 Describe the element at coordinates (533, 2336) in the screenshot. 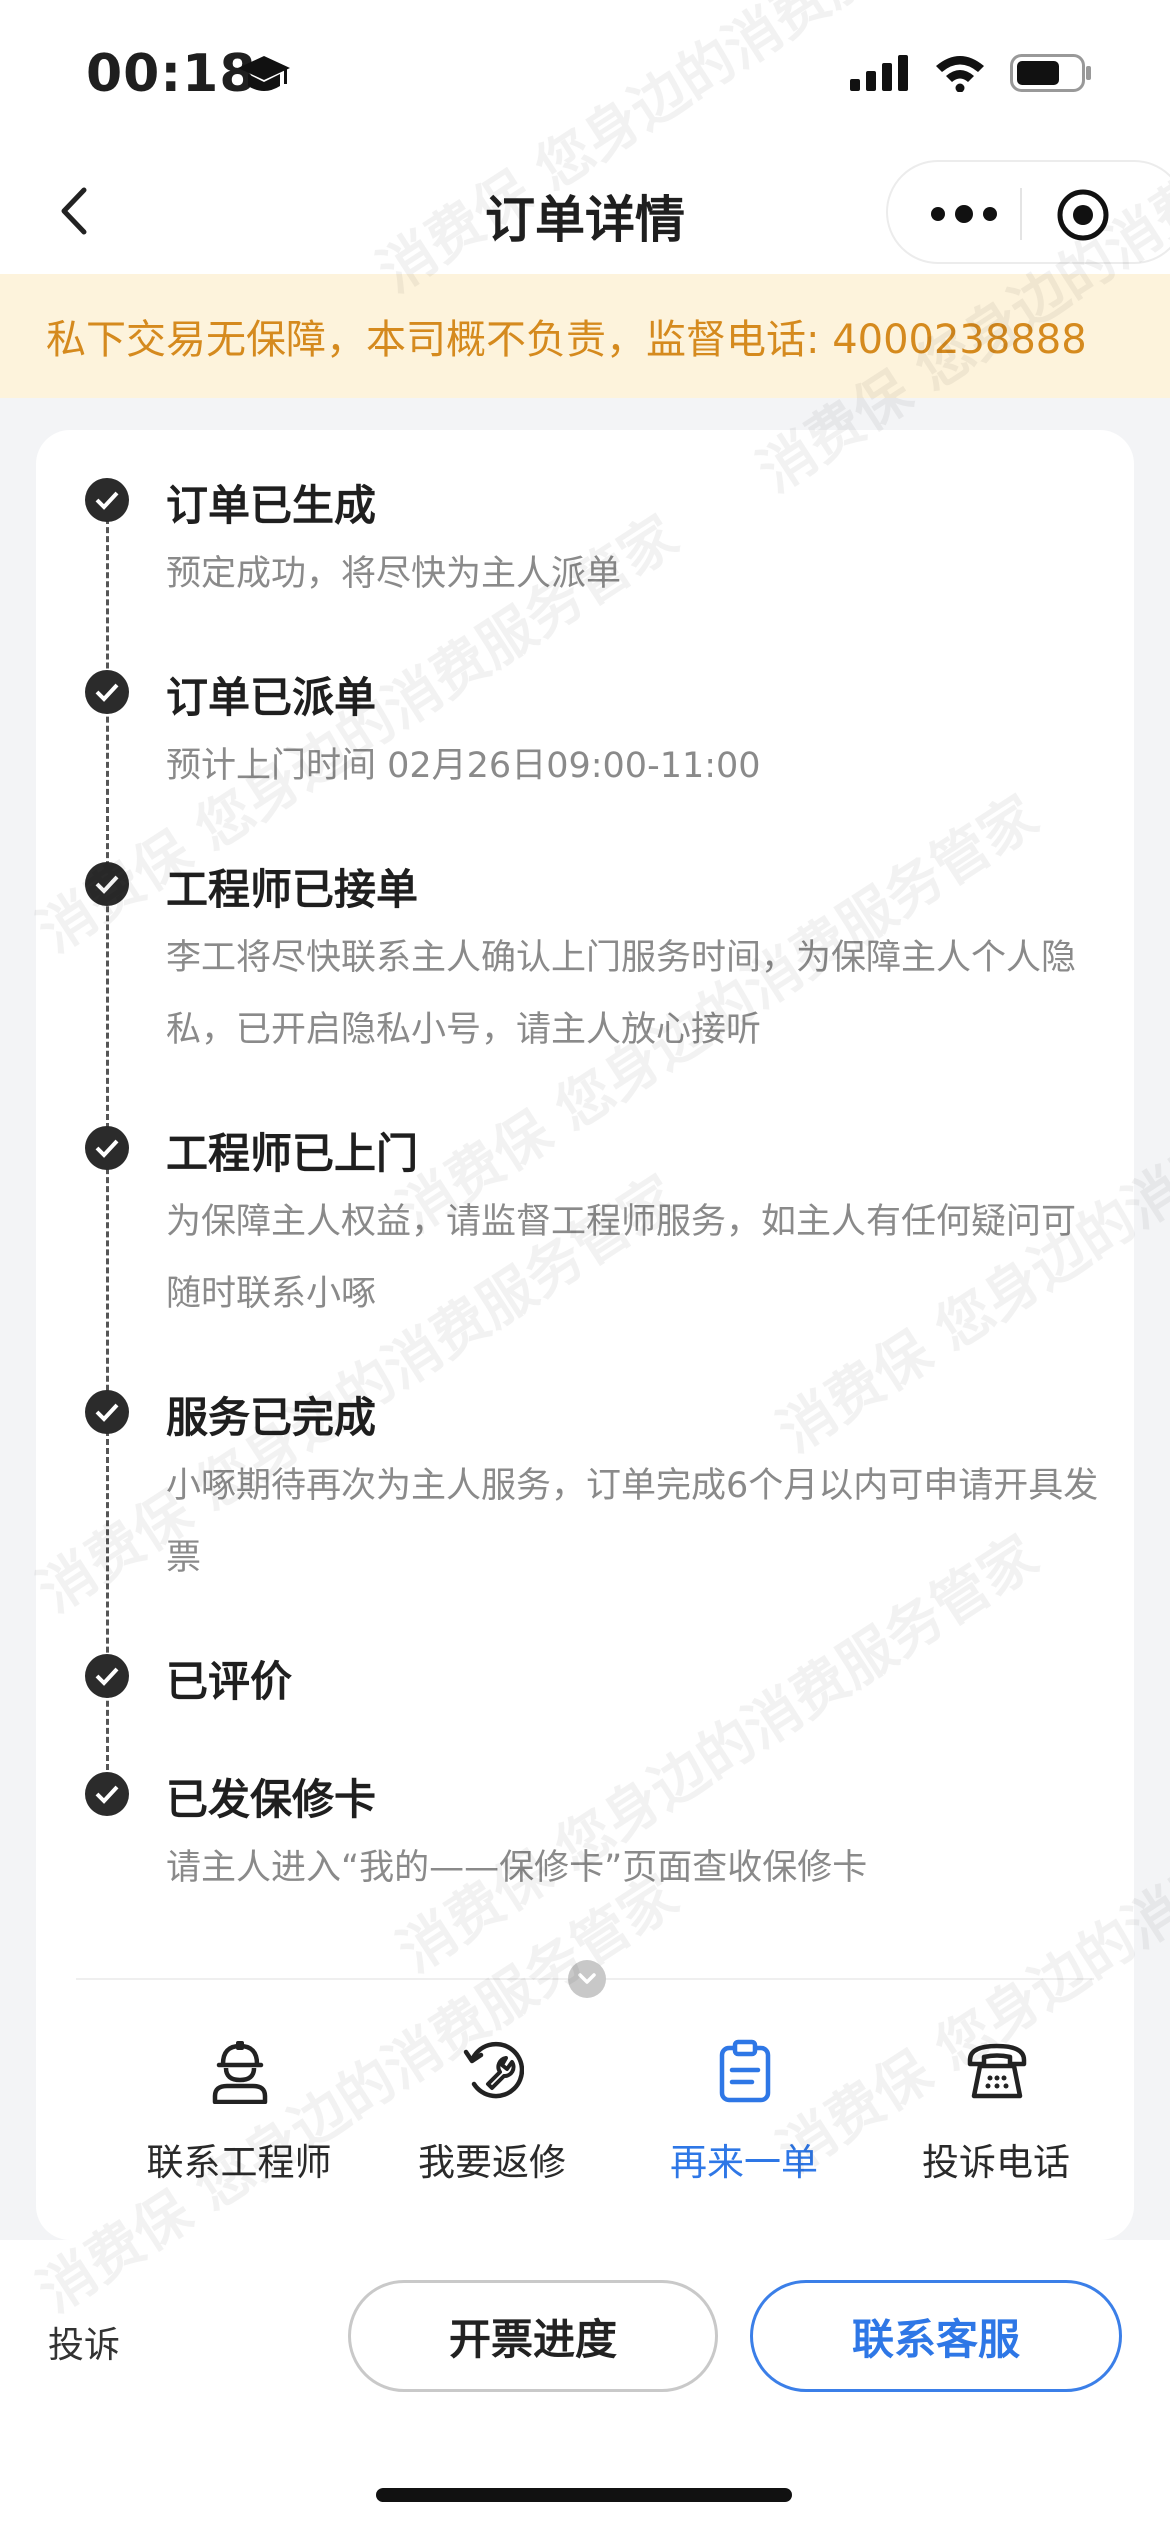

I see `invoice-progress-button: 开票进度` at that location.